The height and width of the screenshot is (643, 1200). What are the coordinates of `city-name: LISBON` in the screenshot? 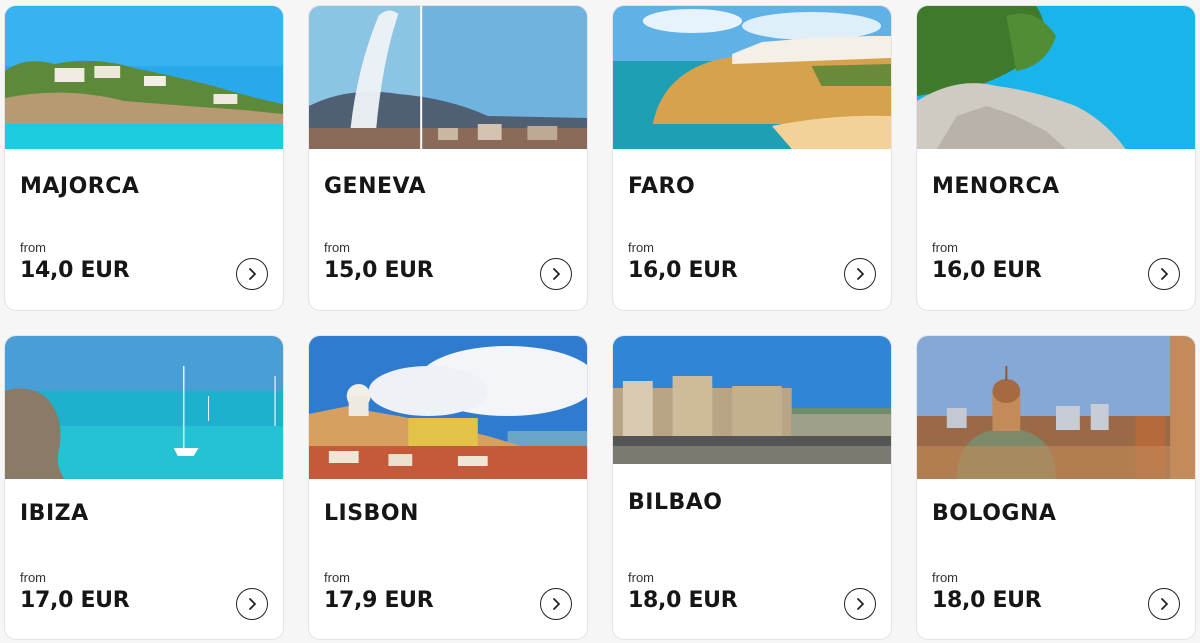 It's located at (371, 513).